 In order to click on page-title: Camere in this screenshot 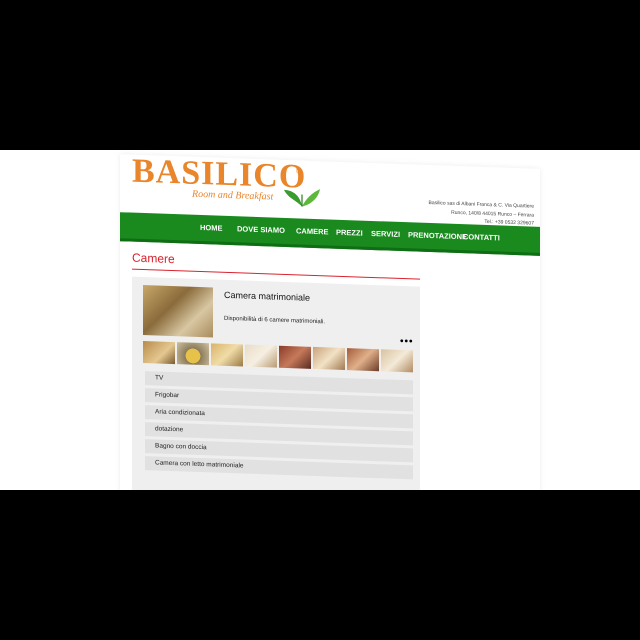, I will do `click(153, 258)`.